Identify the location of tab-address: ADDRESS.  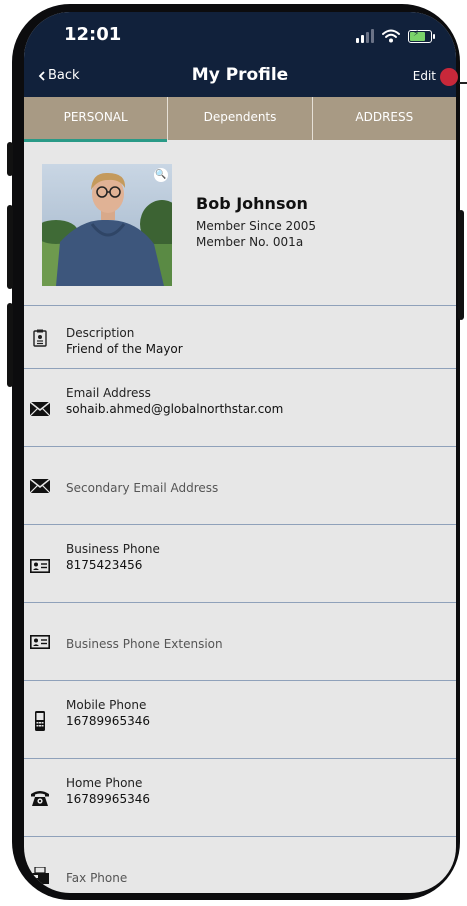
(383, 118).